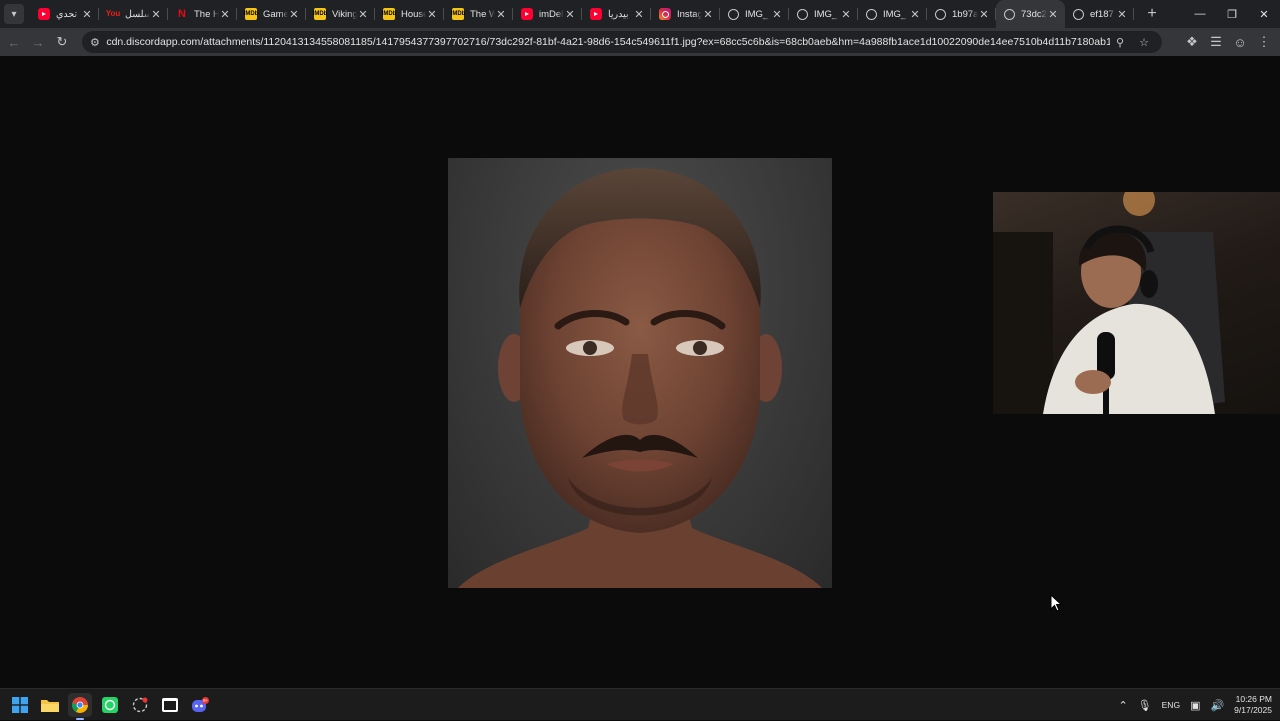 The image size is (1280, 721). What do you see at coordinates (1030, 14) in the screenshot?
I see `tab-14: 73dc2 ✕` at bounding box center [1030, 14].